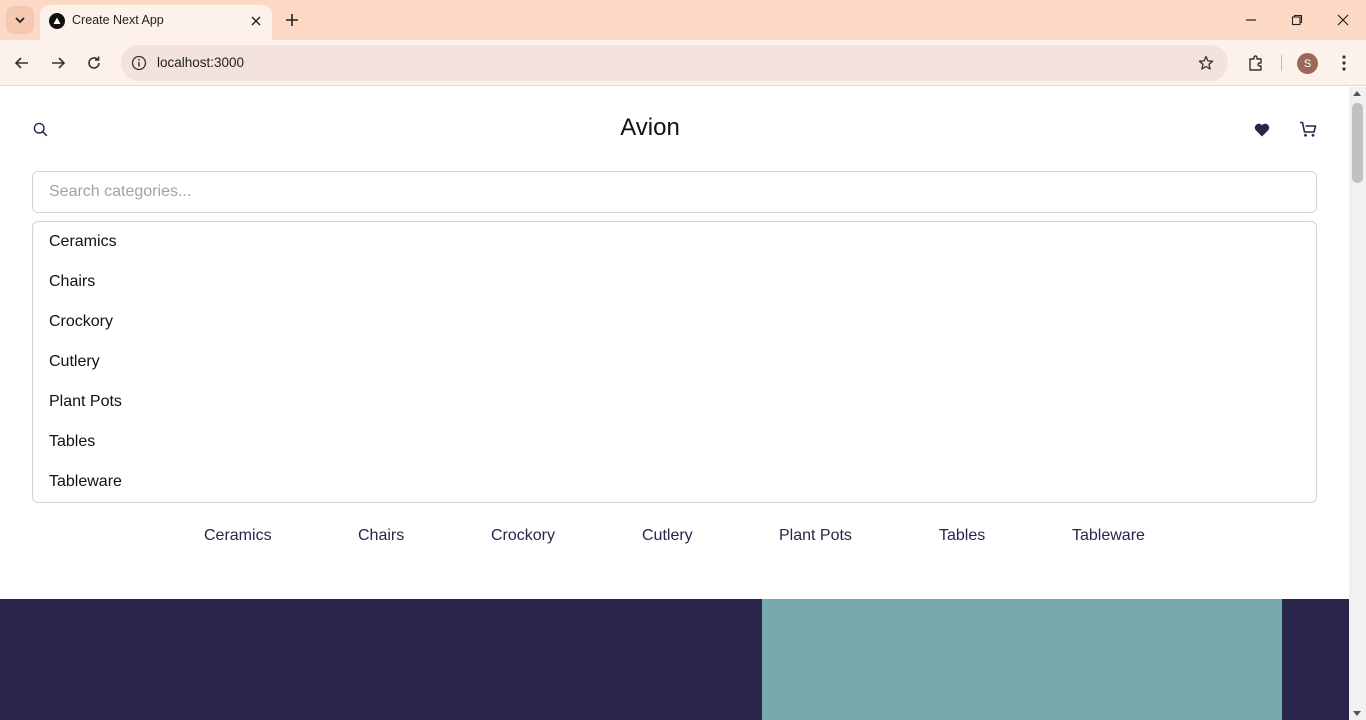 Image resolution: width=1366 pixels, height=720 pixels. Describe the element at coordinates (381, 536) in the screenshot. I see `nav-link-chairs: Chairs` at that location.